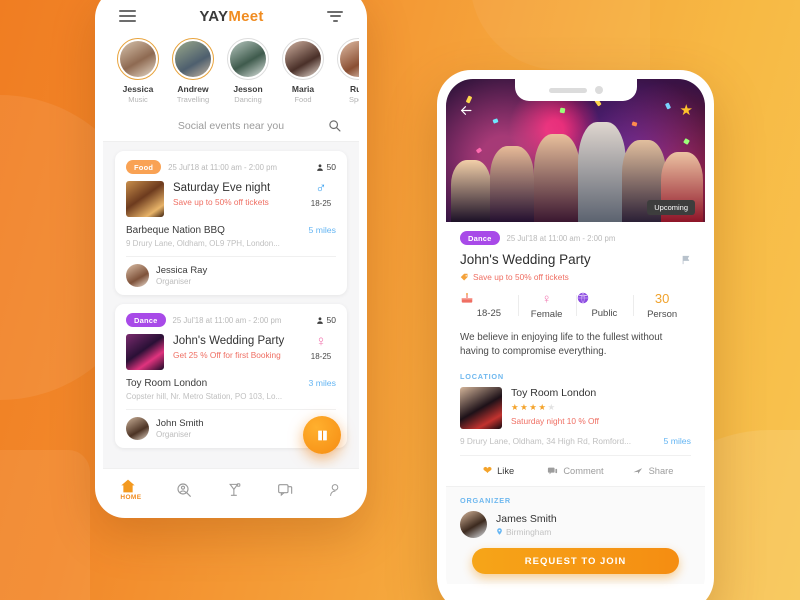 The height and width of the screenshot is (600, 800). What do you see at coordinates (180, 423) in the screenshot?
I see `organiser-name: John Smith` at bounding box center [180, 423].